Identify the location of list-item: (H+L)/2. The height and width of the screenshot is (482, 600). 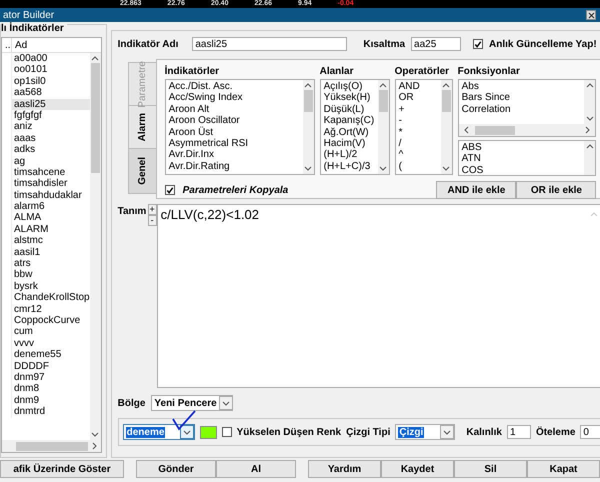
(349, 155).